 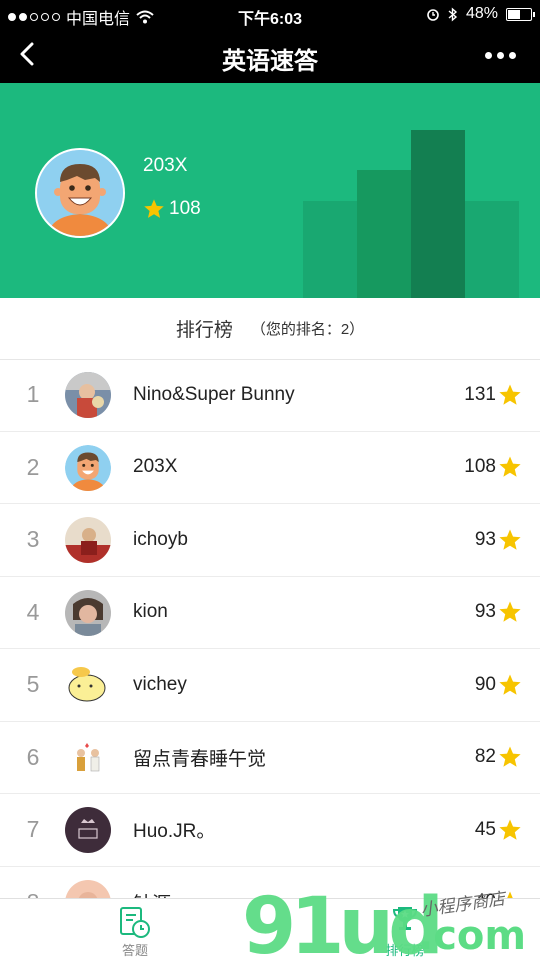 I want to click on ranking-header: 排行榜 （您的排名：2）, so click(x=270, y=329).